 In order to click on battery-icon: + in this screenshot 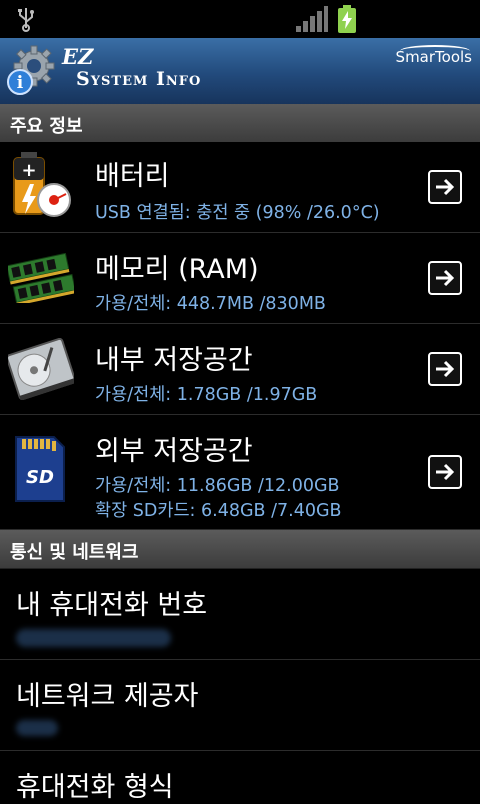, I will do `click(42, 184)`.